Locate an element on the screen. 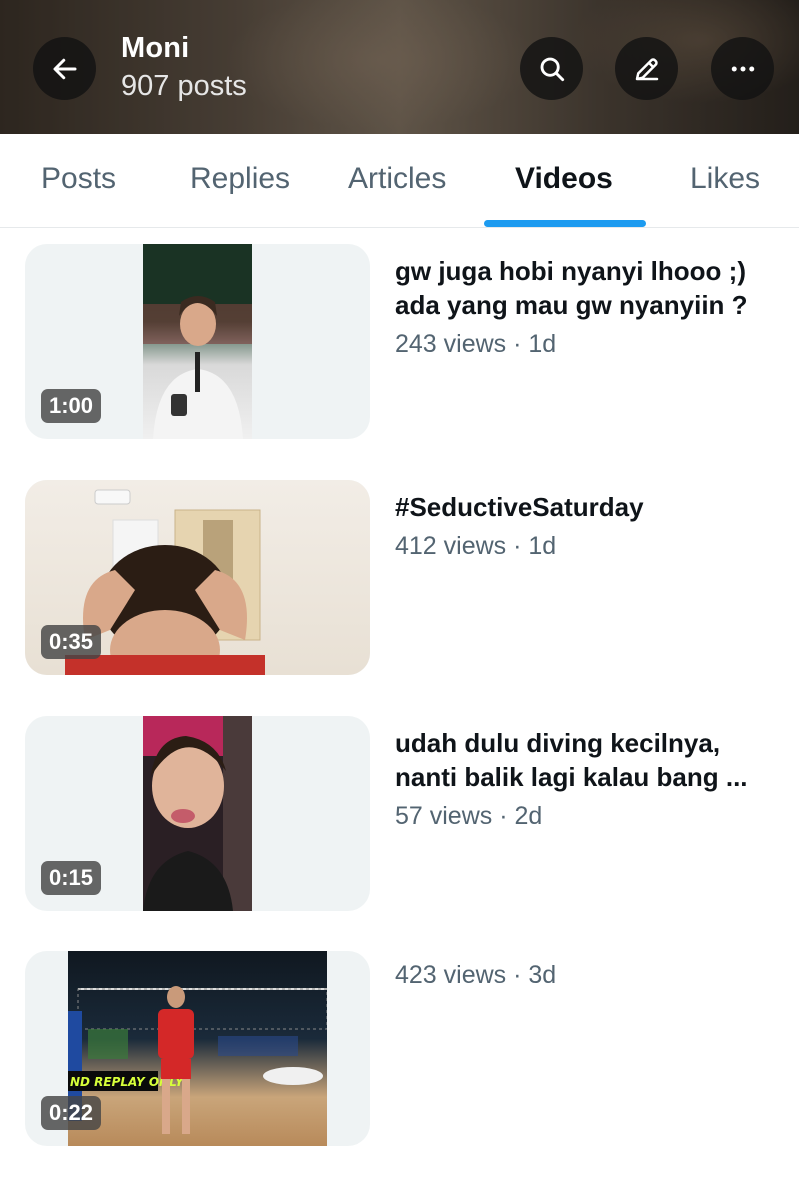  video-meta: 243 views · 1d is located at coordinates (476, 344).